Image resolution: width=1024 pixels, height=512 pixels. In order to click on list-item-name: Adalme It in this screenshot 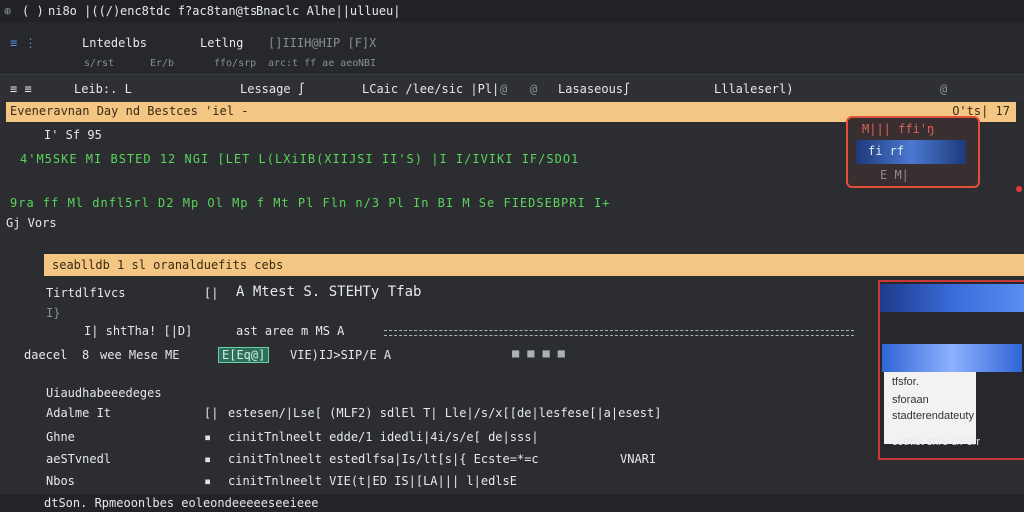, I will do `click(78, 413)`.